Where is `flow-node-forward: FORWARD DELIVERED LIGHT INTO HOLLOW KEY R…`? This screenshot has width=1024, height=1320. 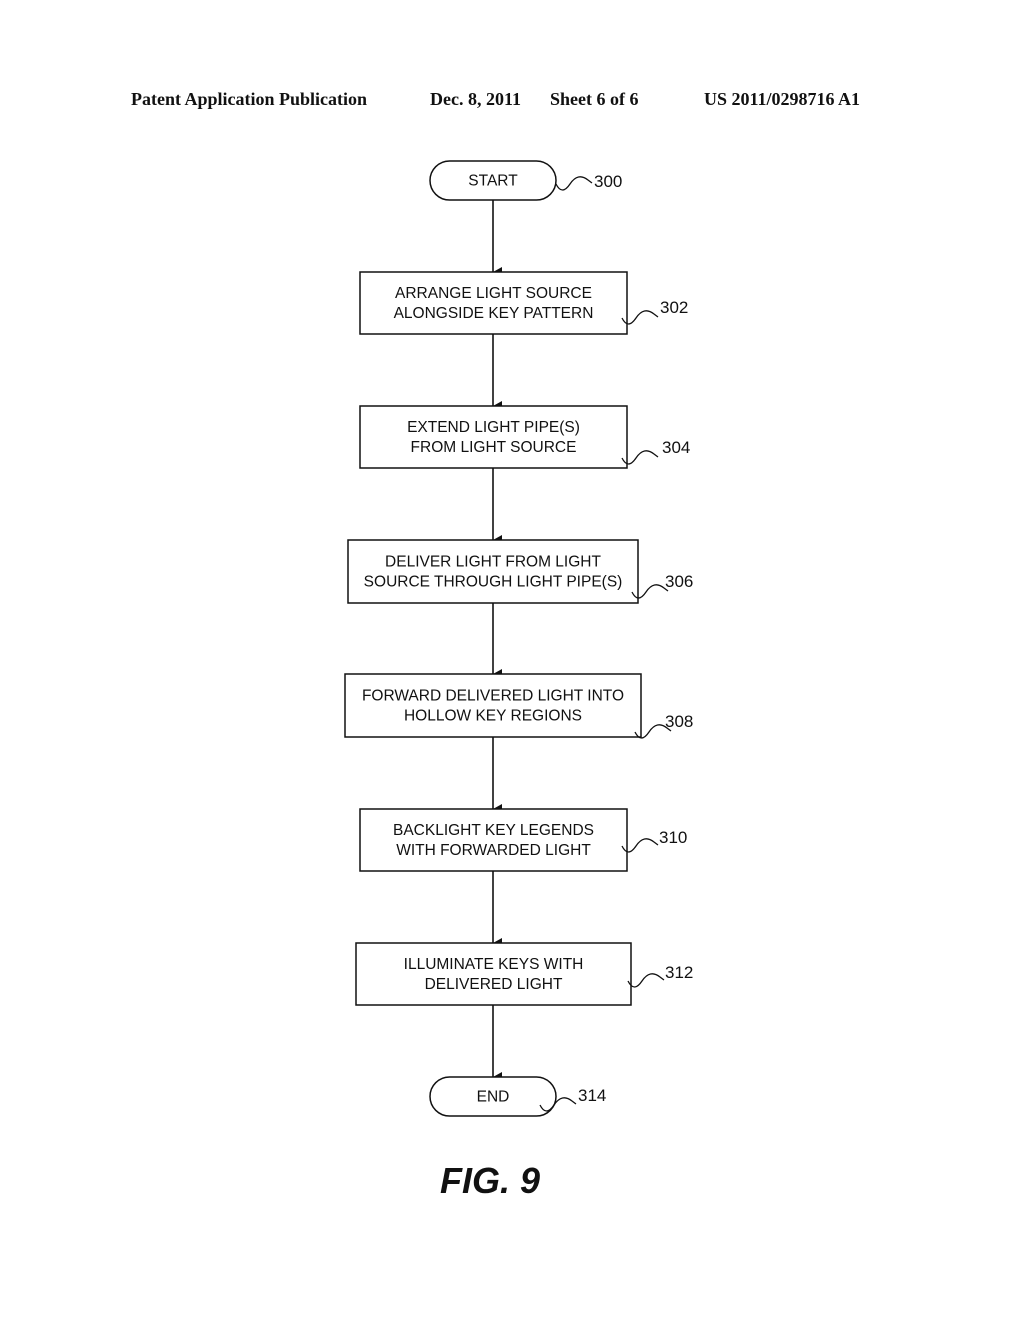 flow-node-forward: FORWARD DELIVERED LIGHT INTO HOLLOW KEY R… is located at coordinates (518, 706).